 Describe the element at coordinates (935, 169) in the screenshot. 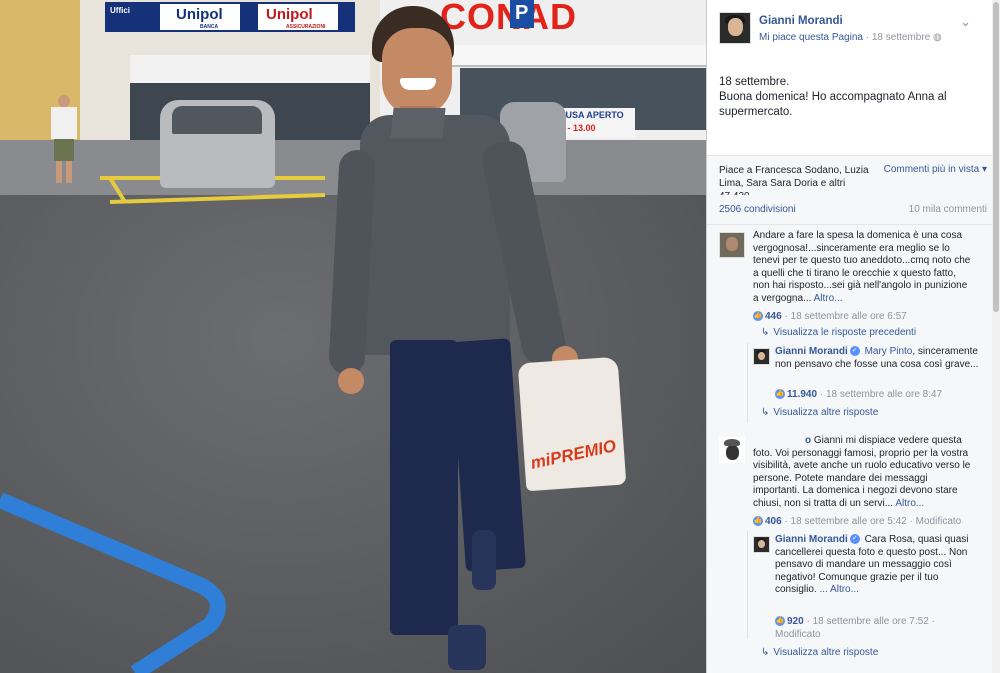

I see `comment-sort-dropdown: Commenti più in vista ▾` at that location.